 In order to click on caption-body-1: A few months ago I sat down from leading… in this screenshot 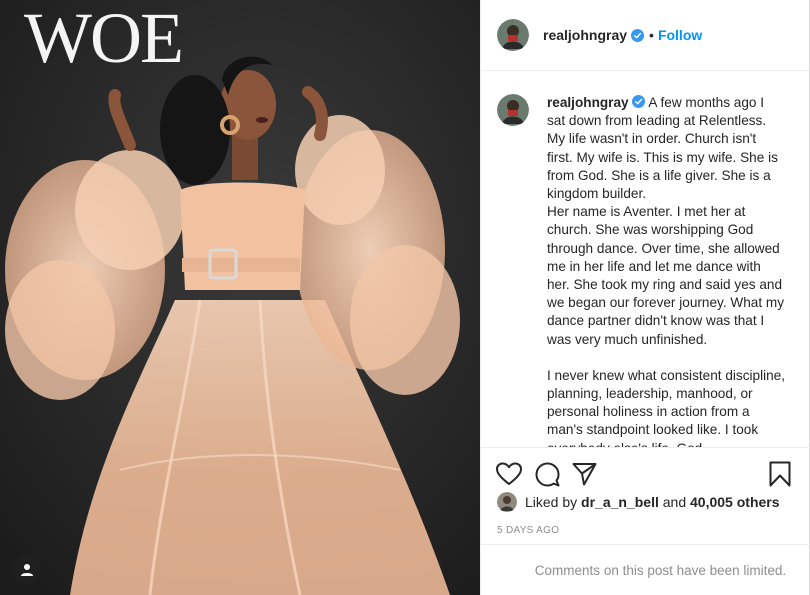, I will do `click(662, 148)`.